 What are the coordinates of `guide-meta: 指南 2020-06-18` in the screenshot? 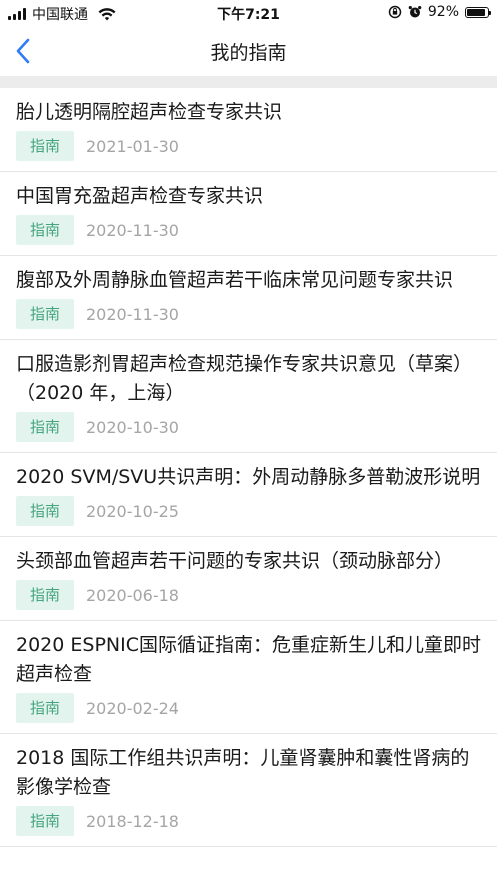 It's located at (248, 595).